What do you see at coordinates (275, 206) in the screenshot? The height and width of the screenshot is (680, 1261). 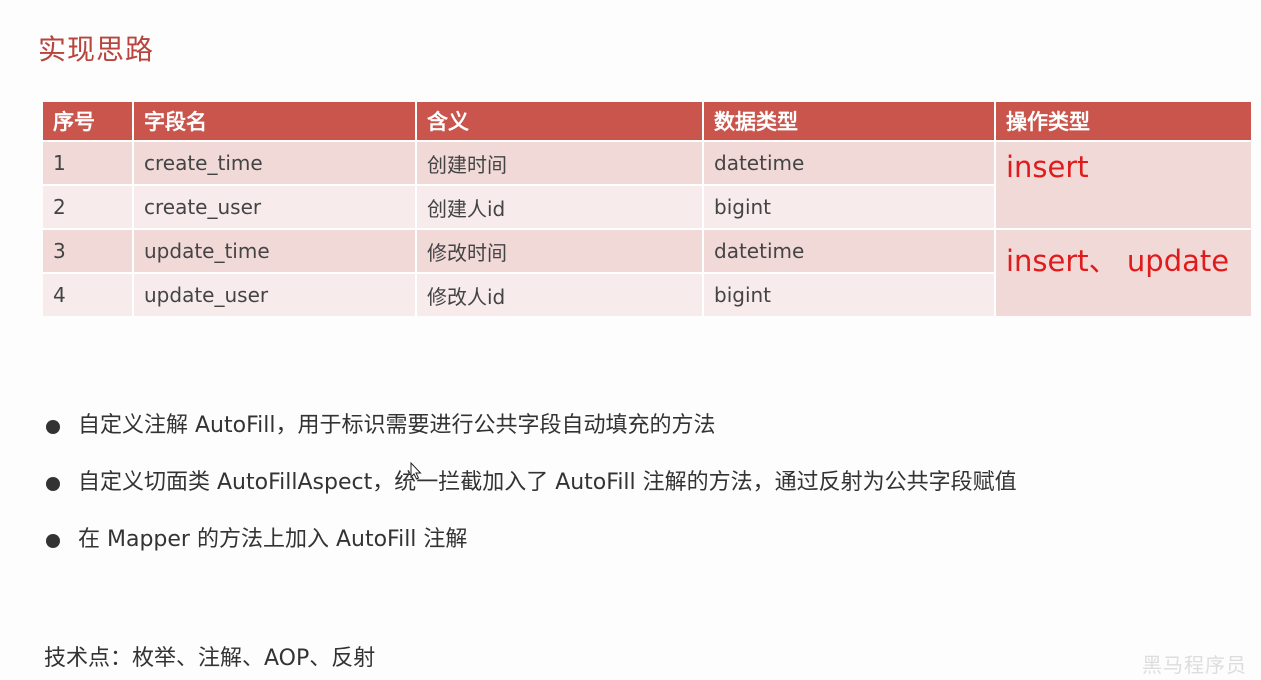 I see `cell-field: create_user` at bounding box center [275, 206].